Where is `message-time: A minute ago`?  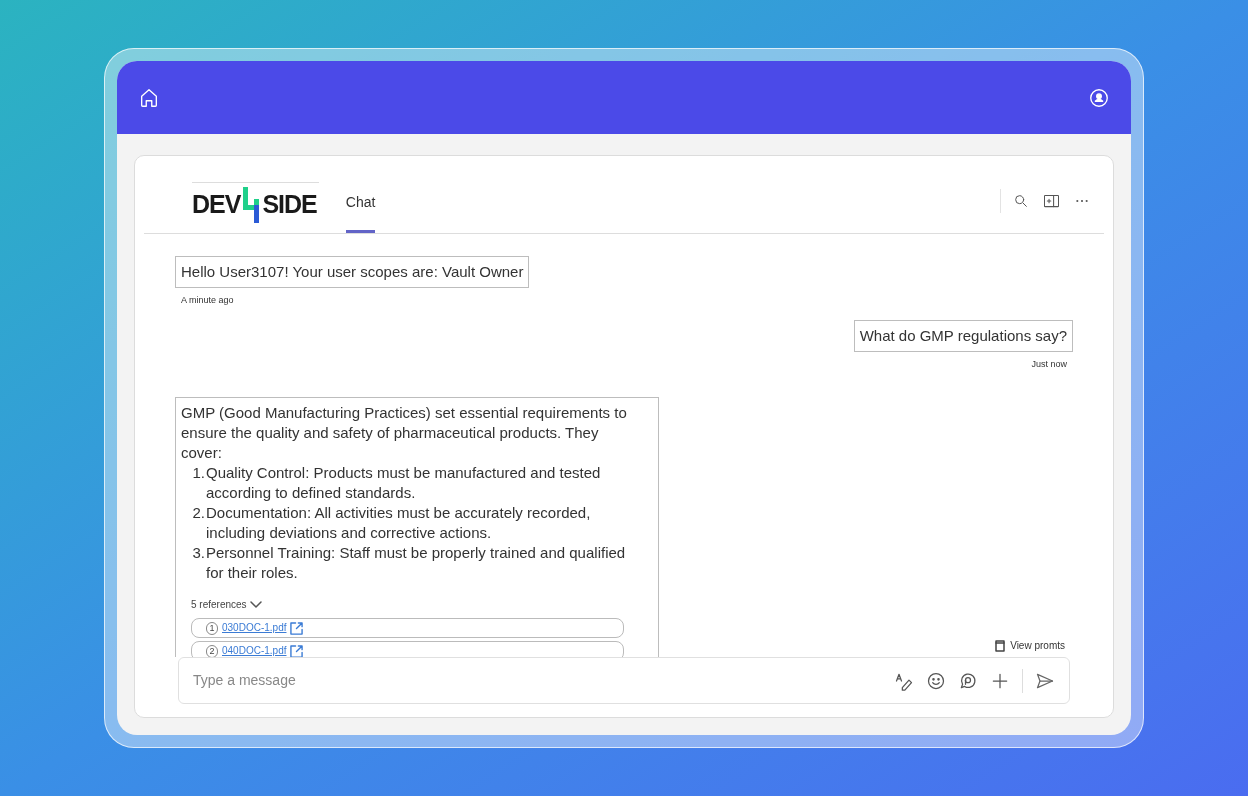 message-time: A minute ago is located at coordinates (207, 300).